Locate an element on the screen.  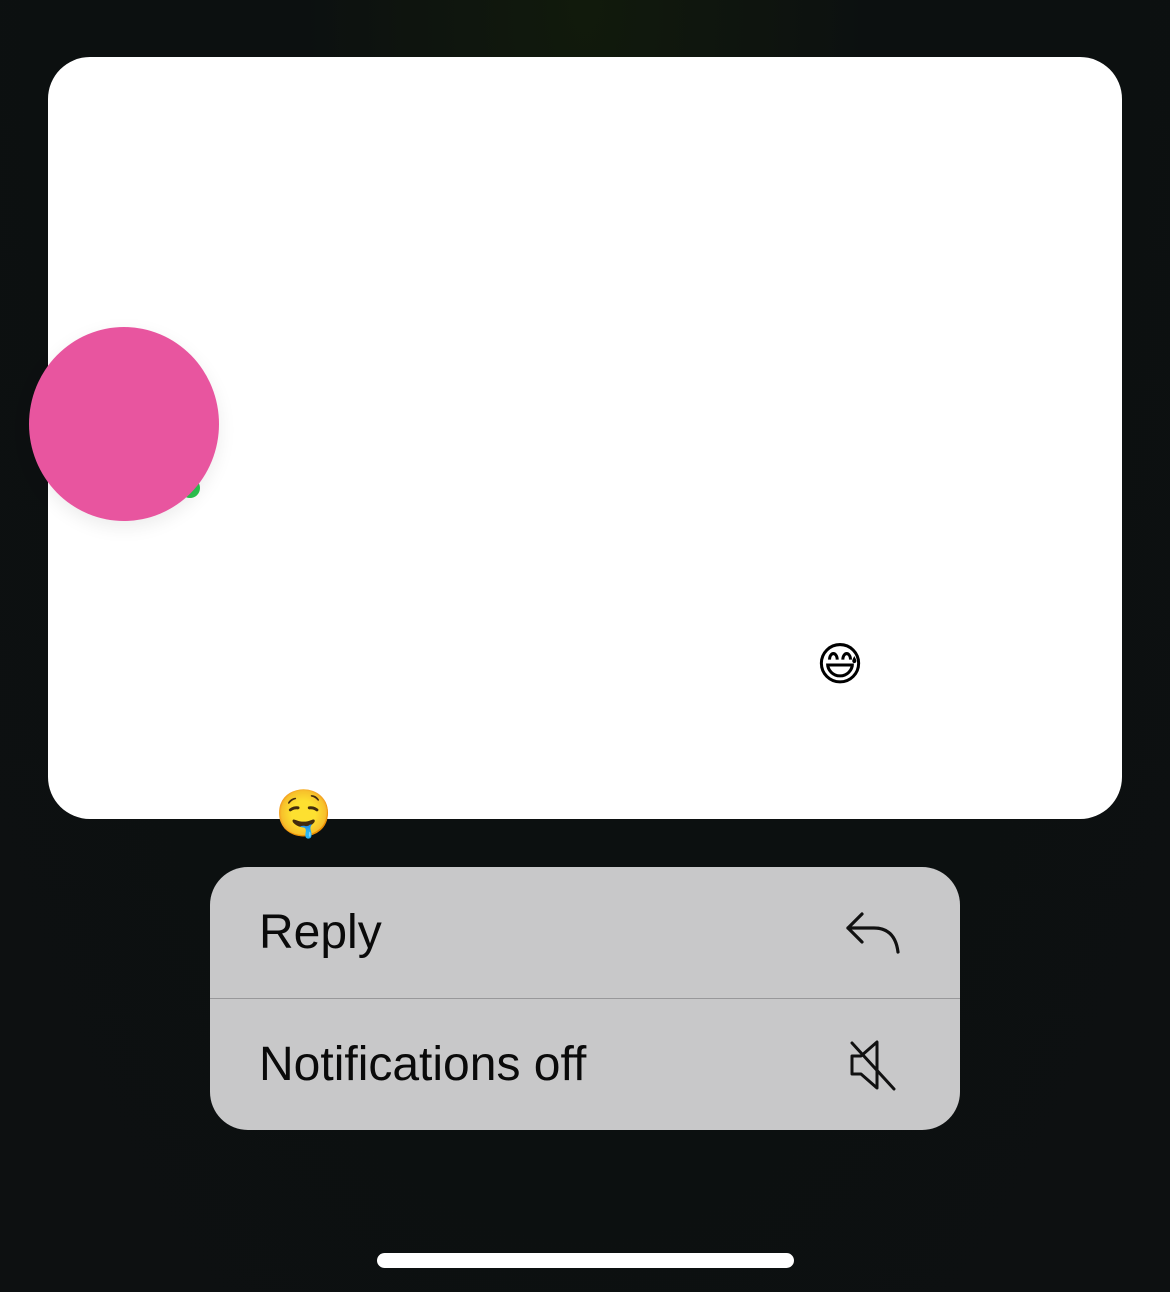
notifications-off-label: Notifications off is located at coordinates (423, 1064).